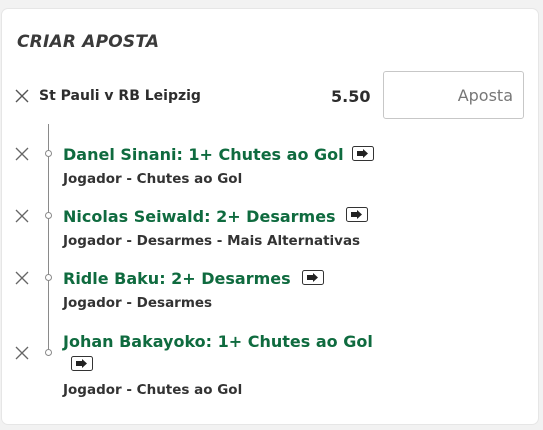 The image size is (543, 430). What do you see at coordinates (22, 96) in the screenshot?
I see `remove-bet-close-icon` at bounding box center [22, 96].